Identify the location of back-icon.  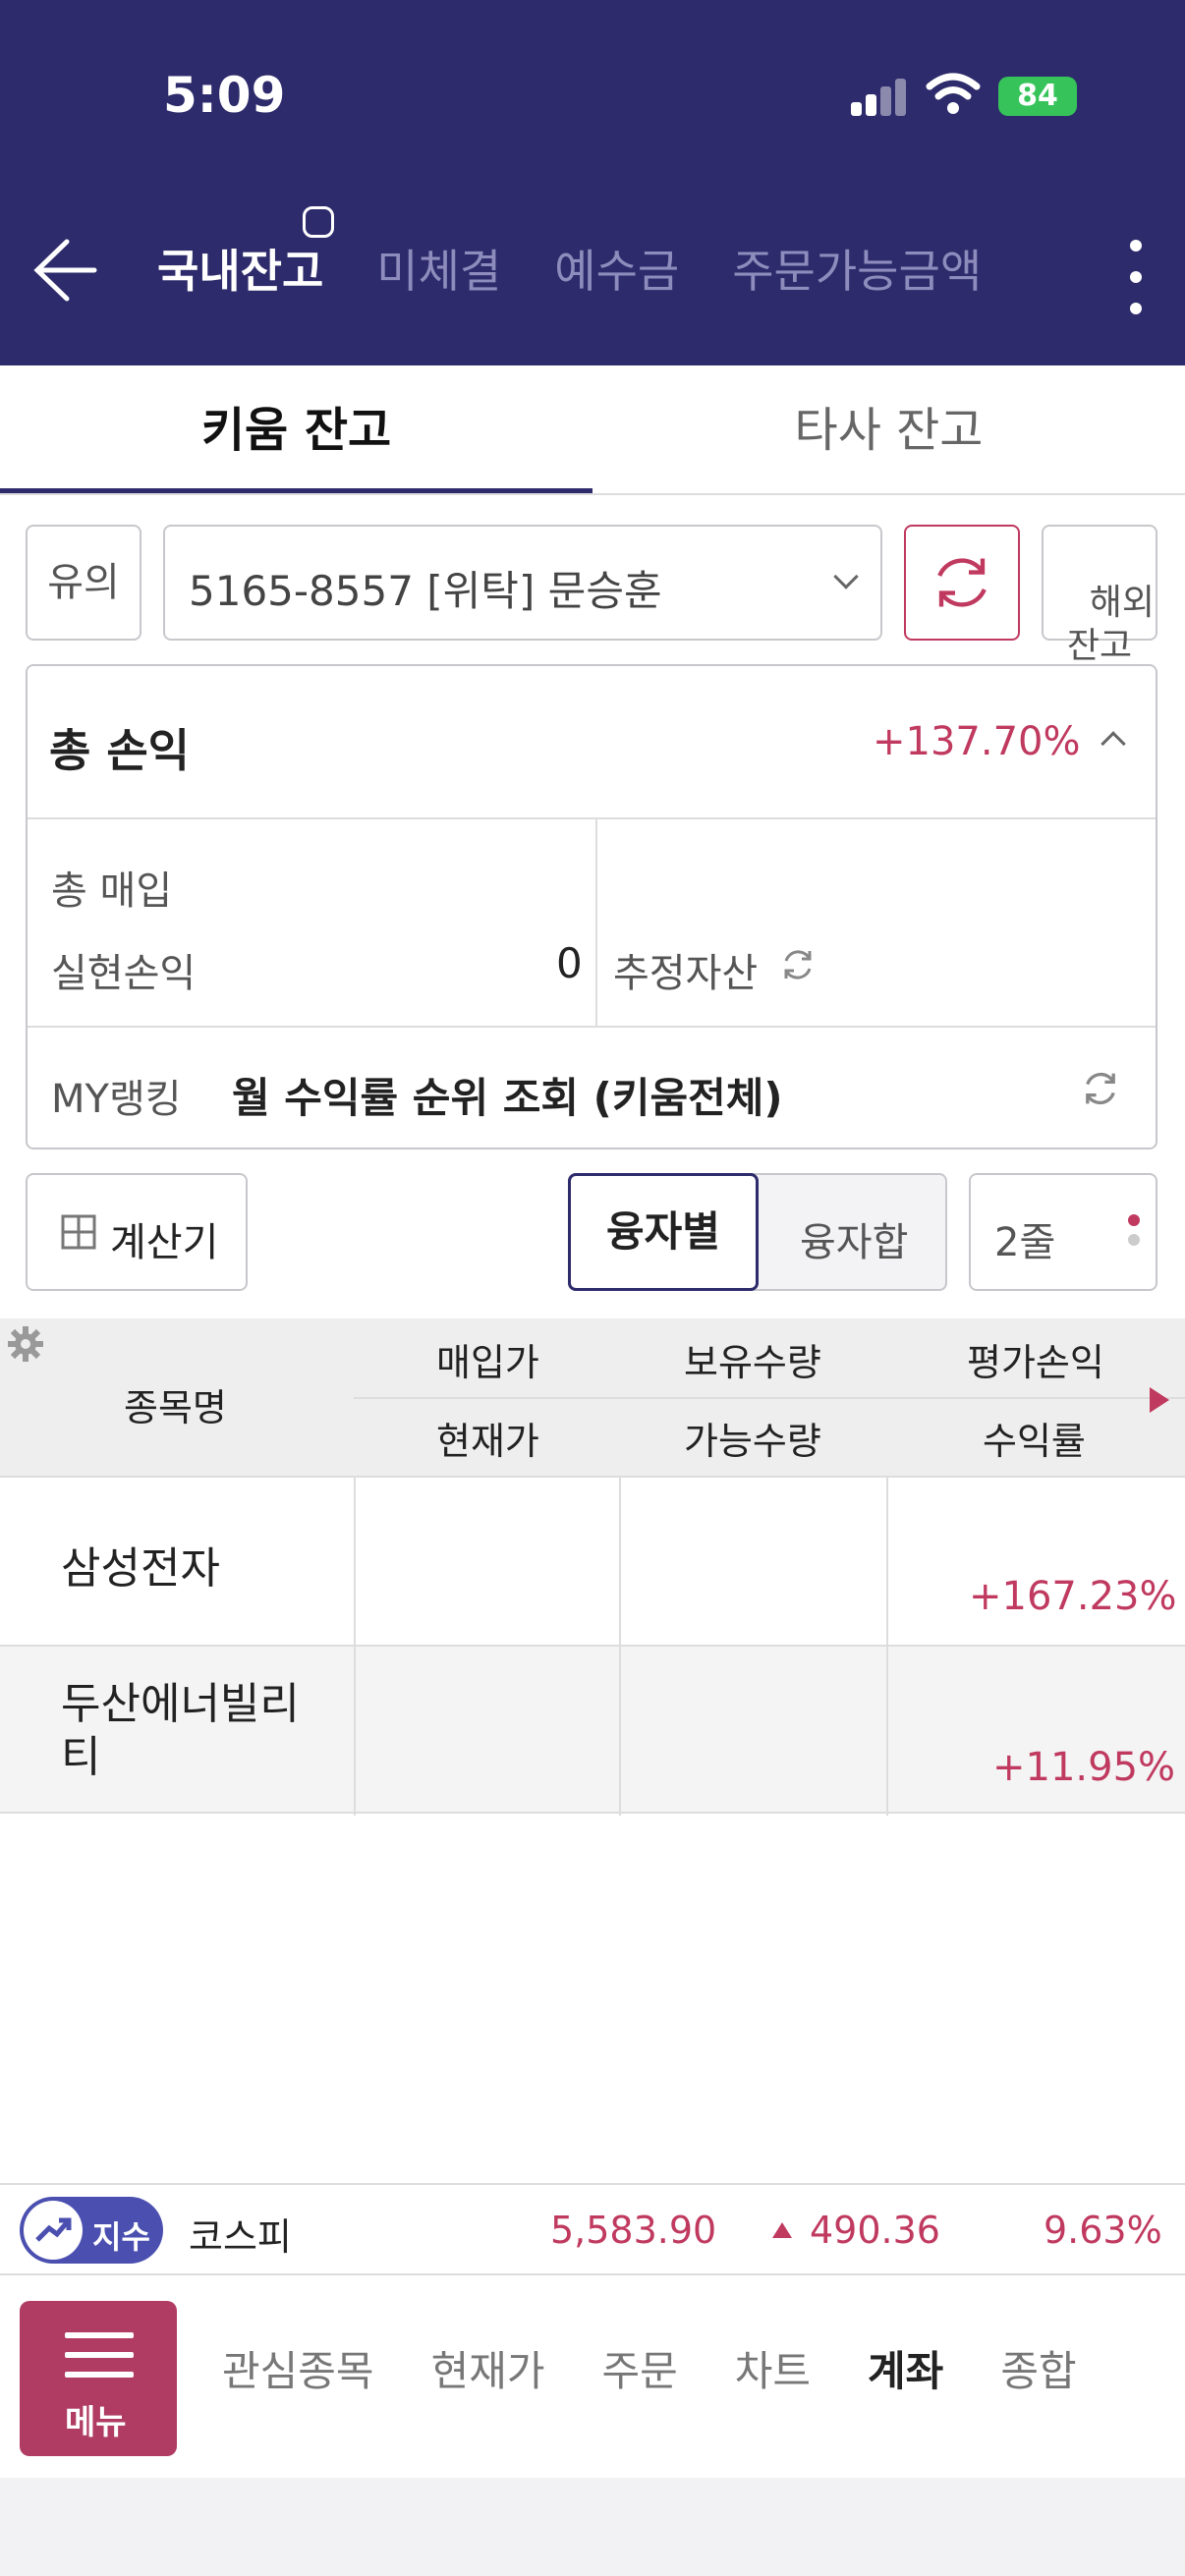
(64, 270).